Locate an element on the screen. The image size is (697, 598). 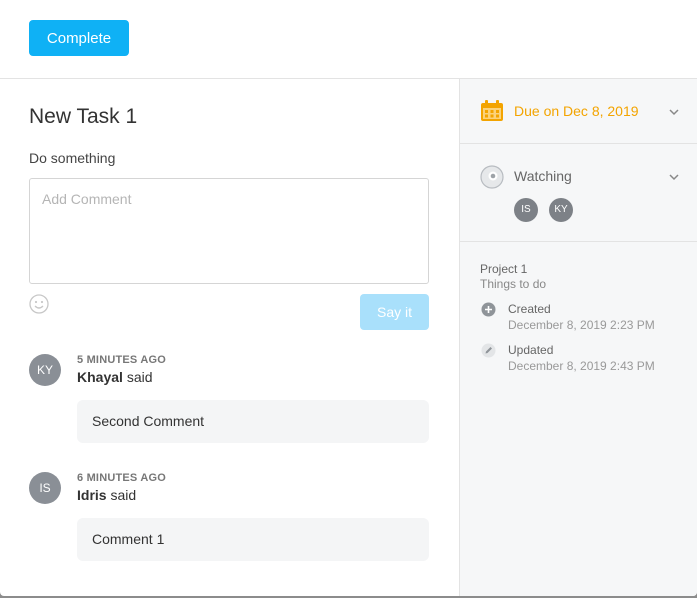
comment-time: 6 MINUTES AGO is located at coordinates (121, 478).